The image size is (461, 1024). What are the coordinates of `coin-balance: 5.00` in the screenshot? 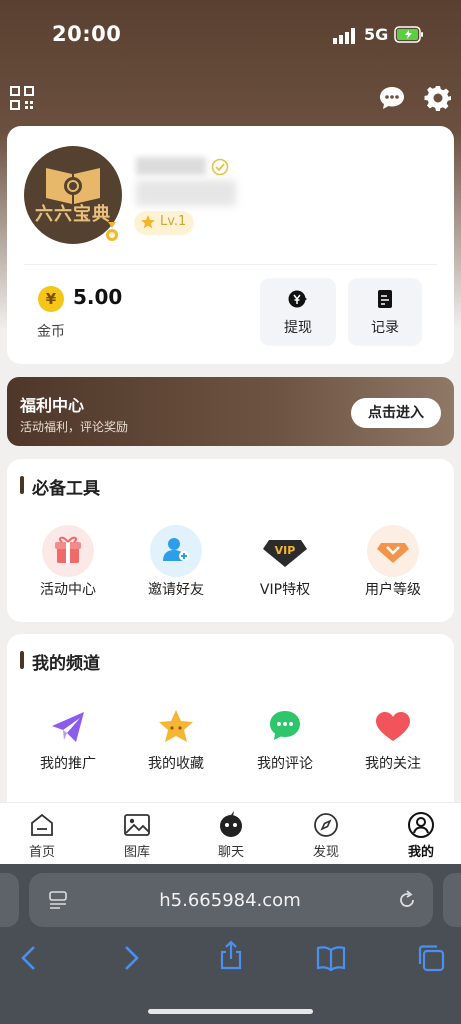 It's located at (98, 297).